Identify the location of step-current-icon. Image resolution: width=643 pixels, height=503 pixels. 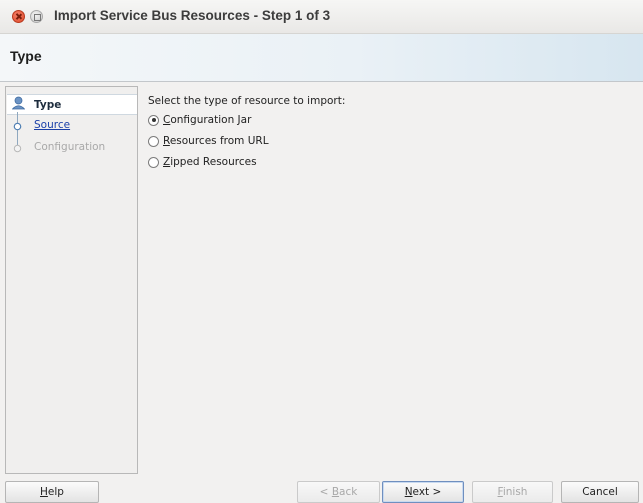
(18, 103).